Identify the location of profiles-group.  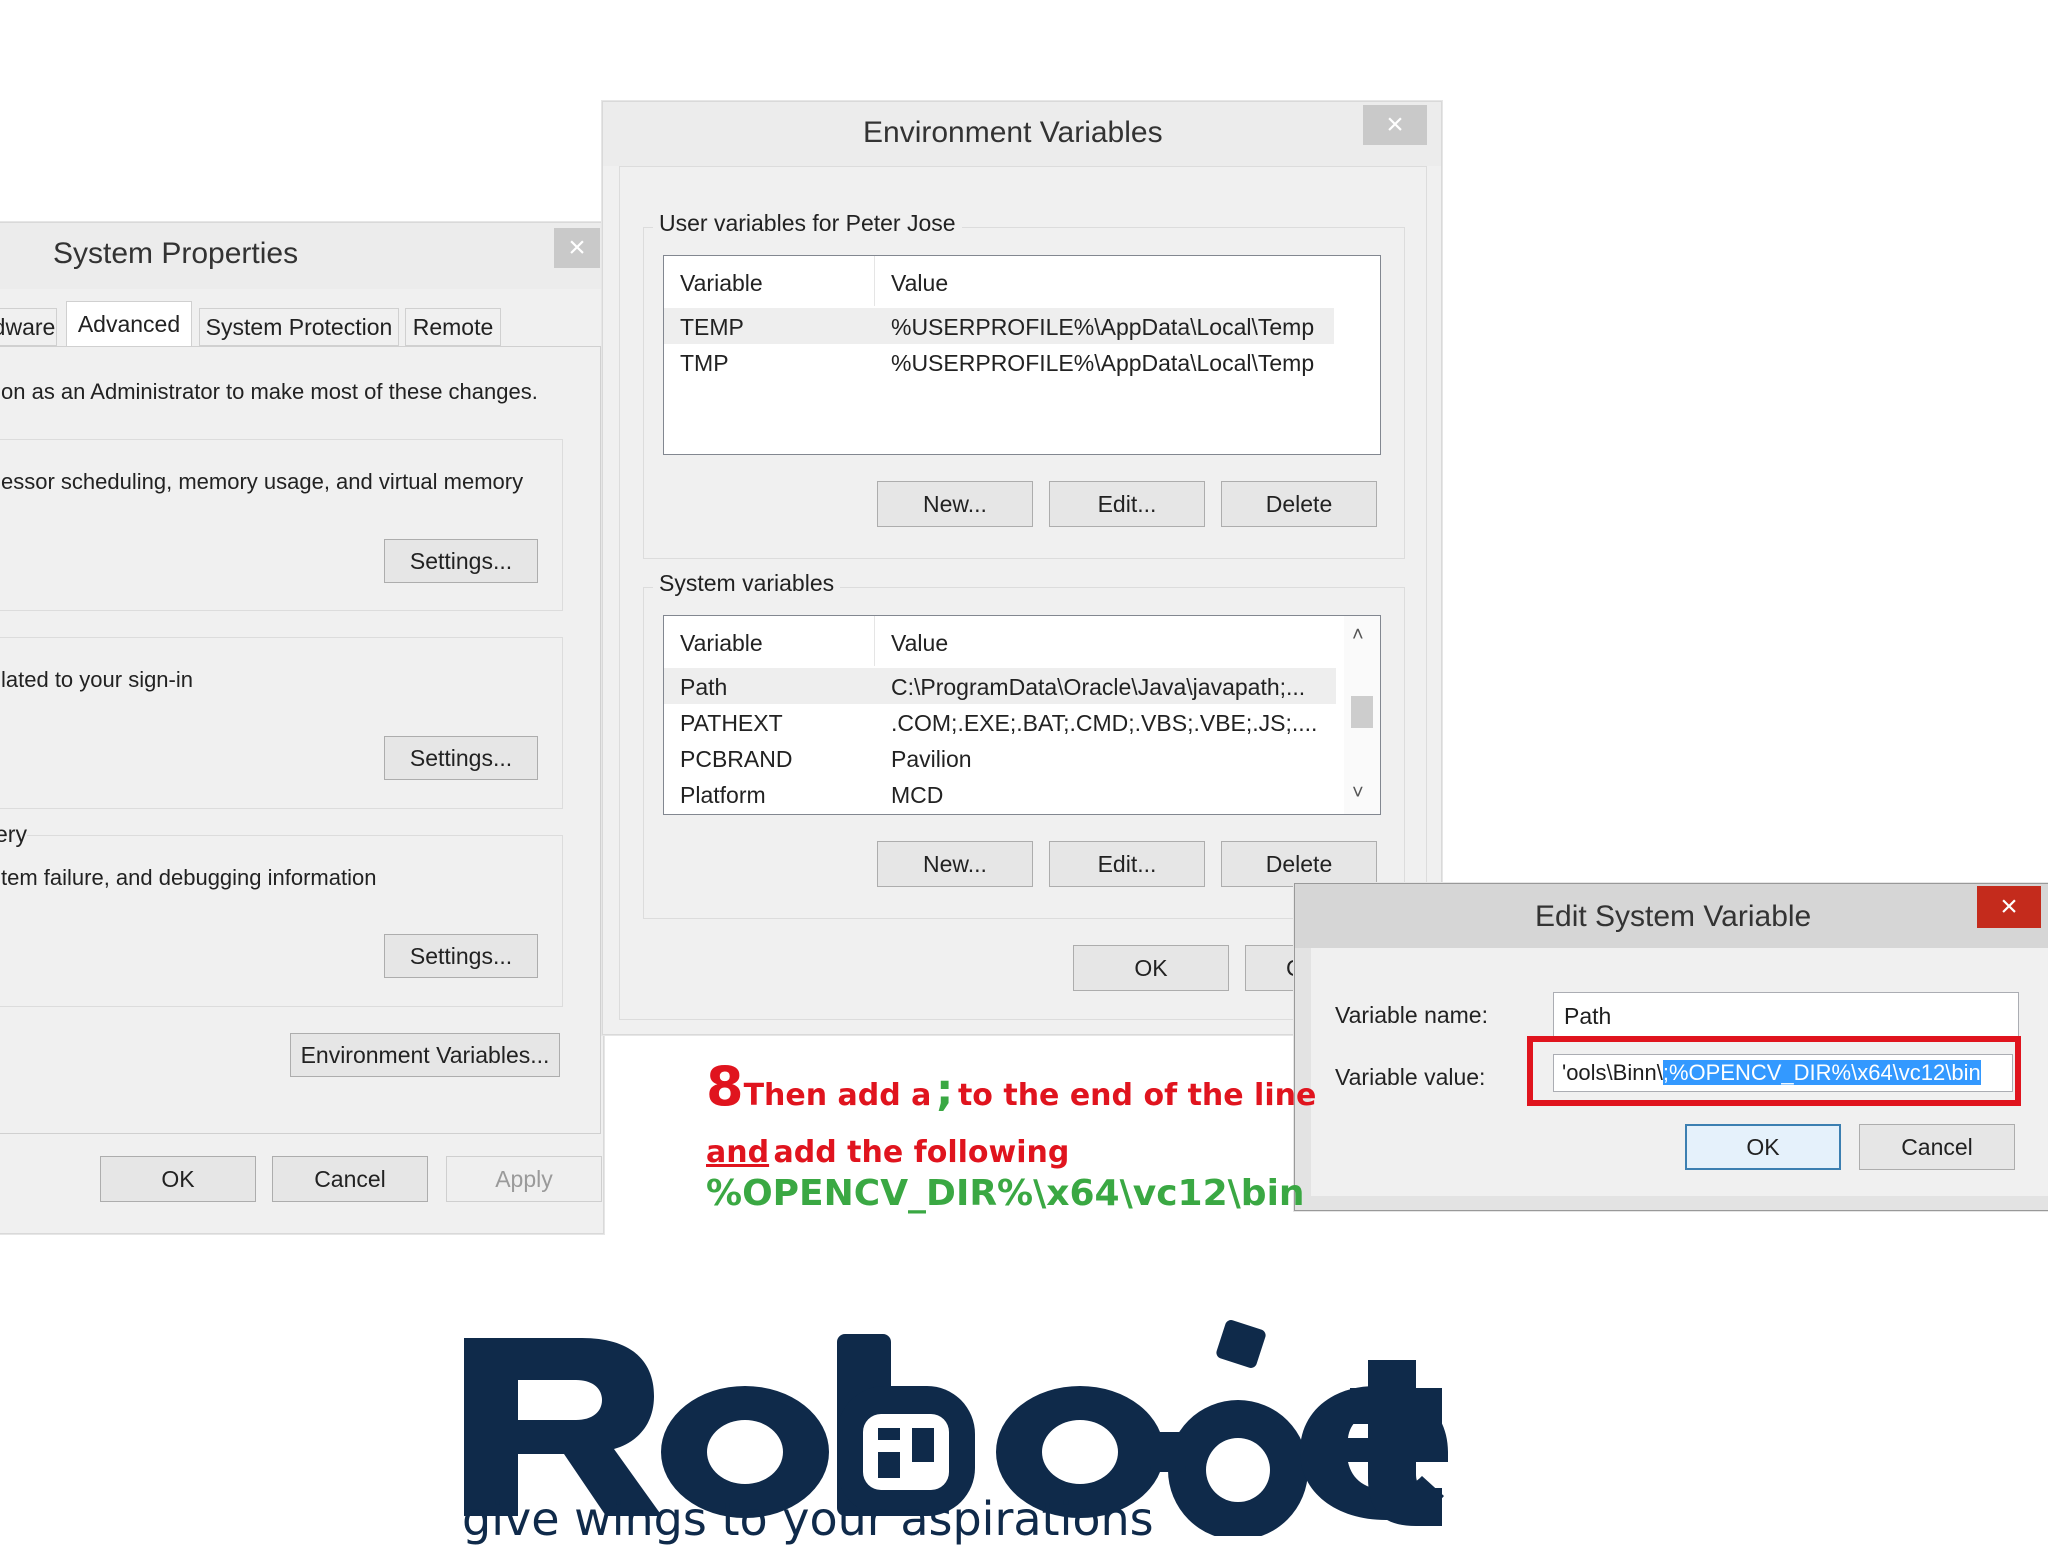
(281, 723).